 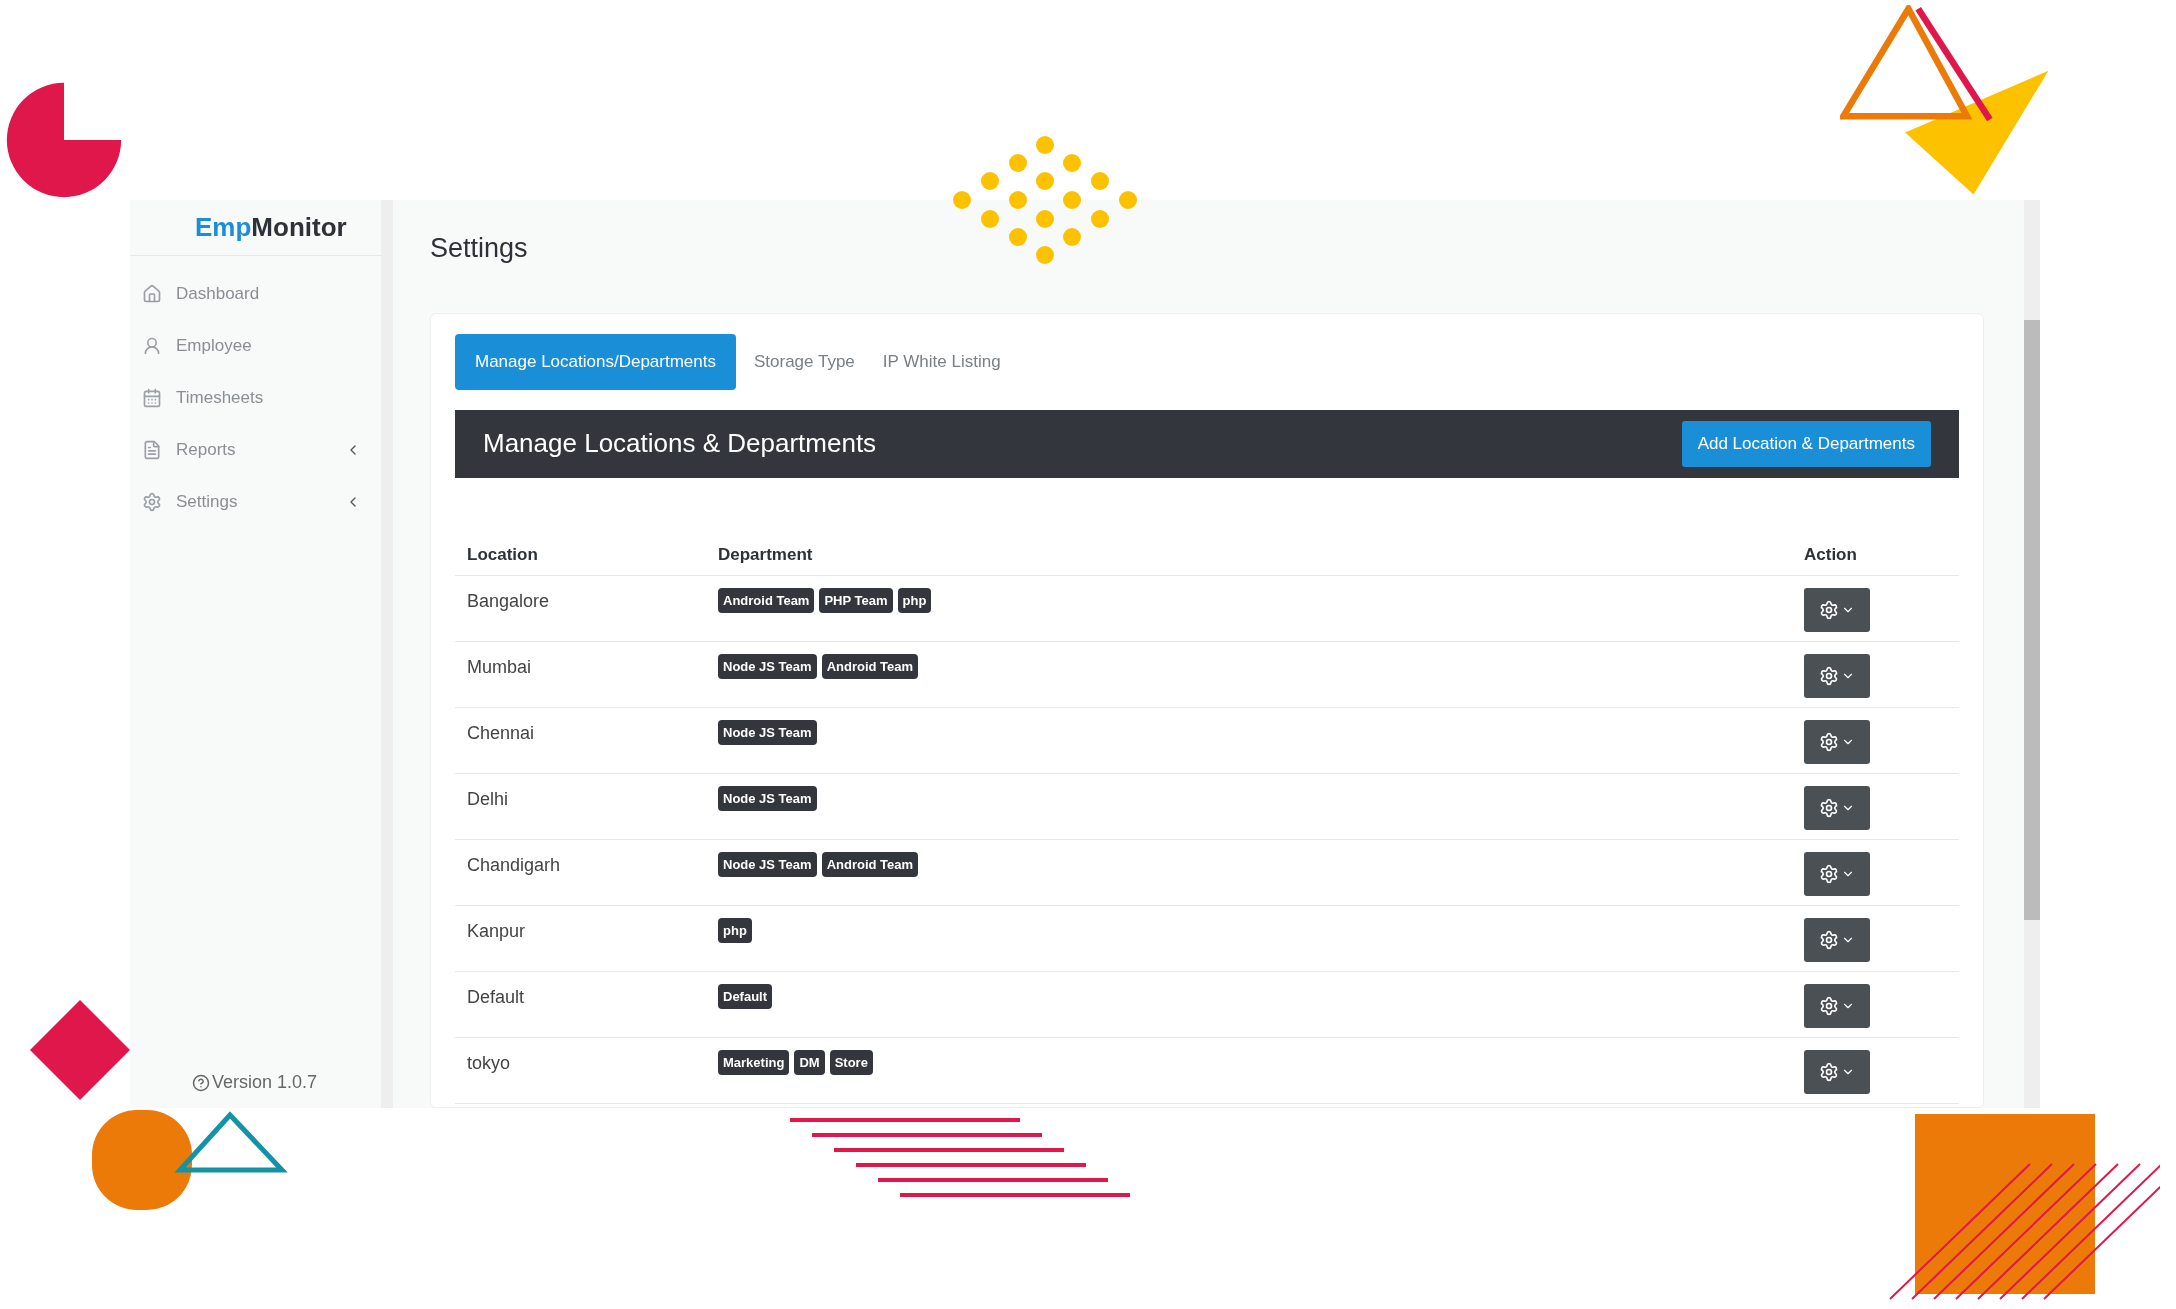 What do you see at coordinates (1830, 555) in the screenshot?
I see `column-header: Action` at bounding box center [1830, 555].